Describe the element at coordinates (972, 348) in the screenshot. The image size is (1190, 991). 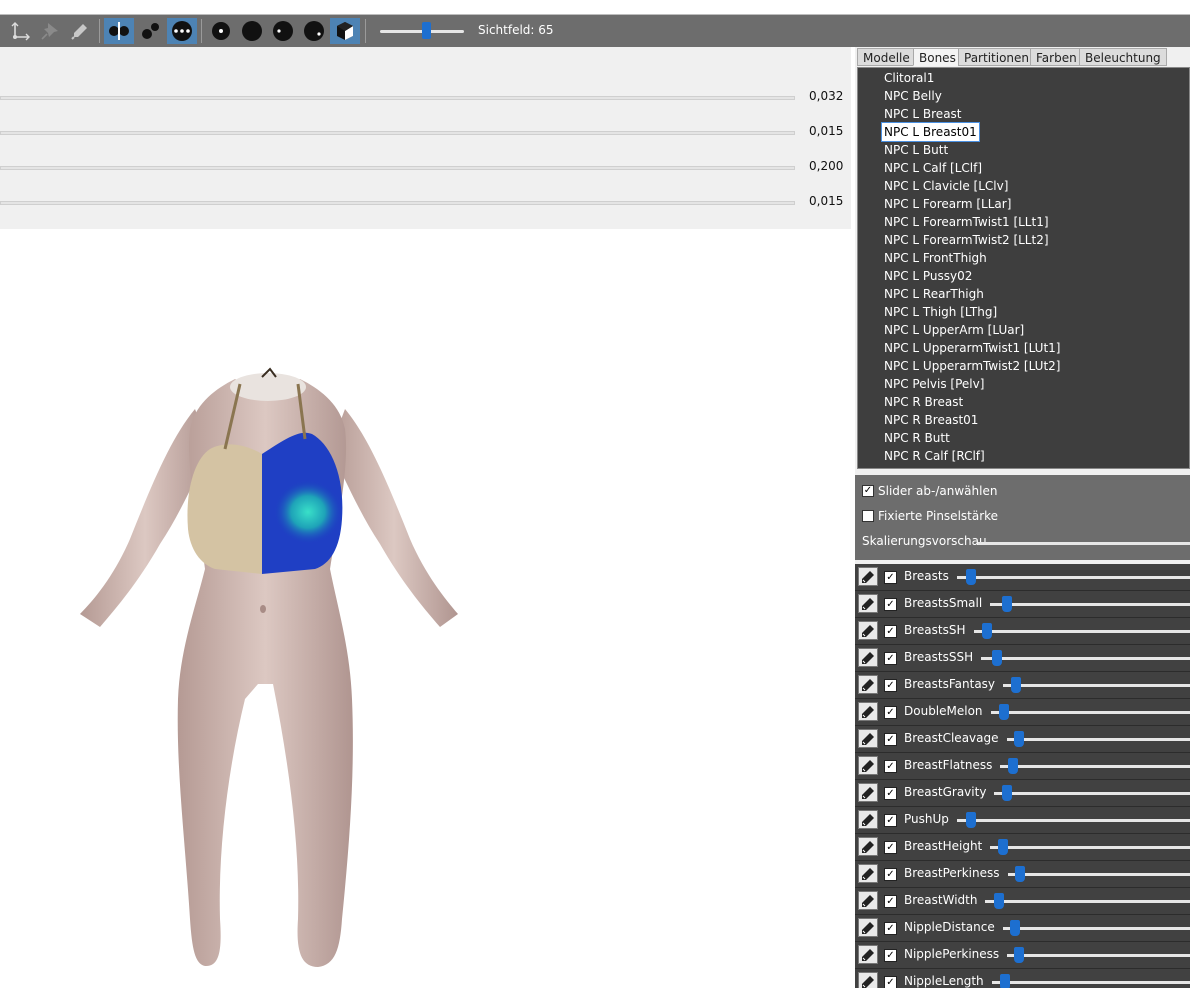
I see `bone-item: NPC L UpperarmTwist1 [LUt1]` at that location.